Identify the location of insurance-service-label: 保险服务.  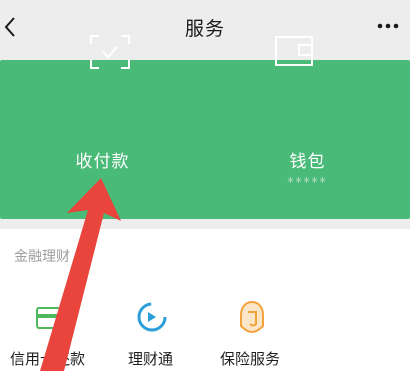
(250, 358).